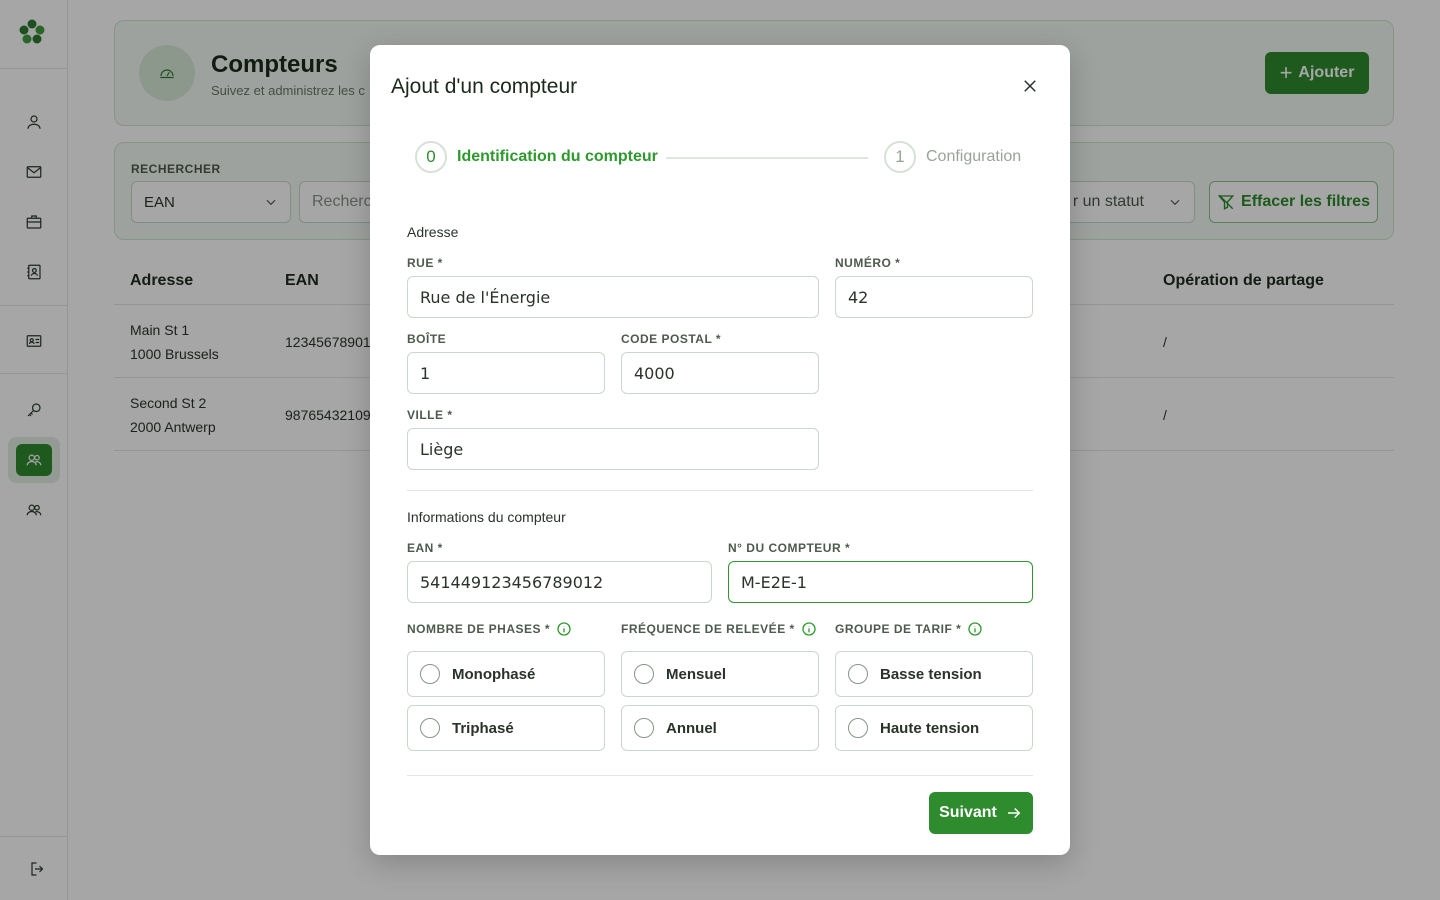 This screenshot has width=1440, height=900. What do you see at coordinates (868, 263) in the screenshot?
I see `numero-label: NUMÉRO *` at bounding box center [868, 263].